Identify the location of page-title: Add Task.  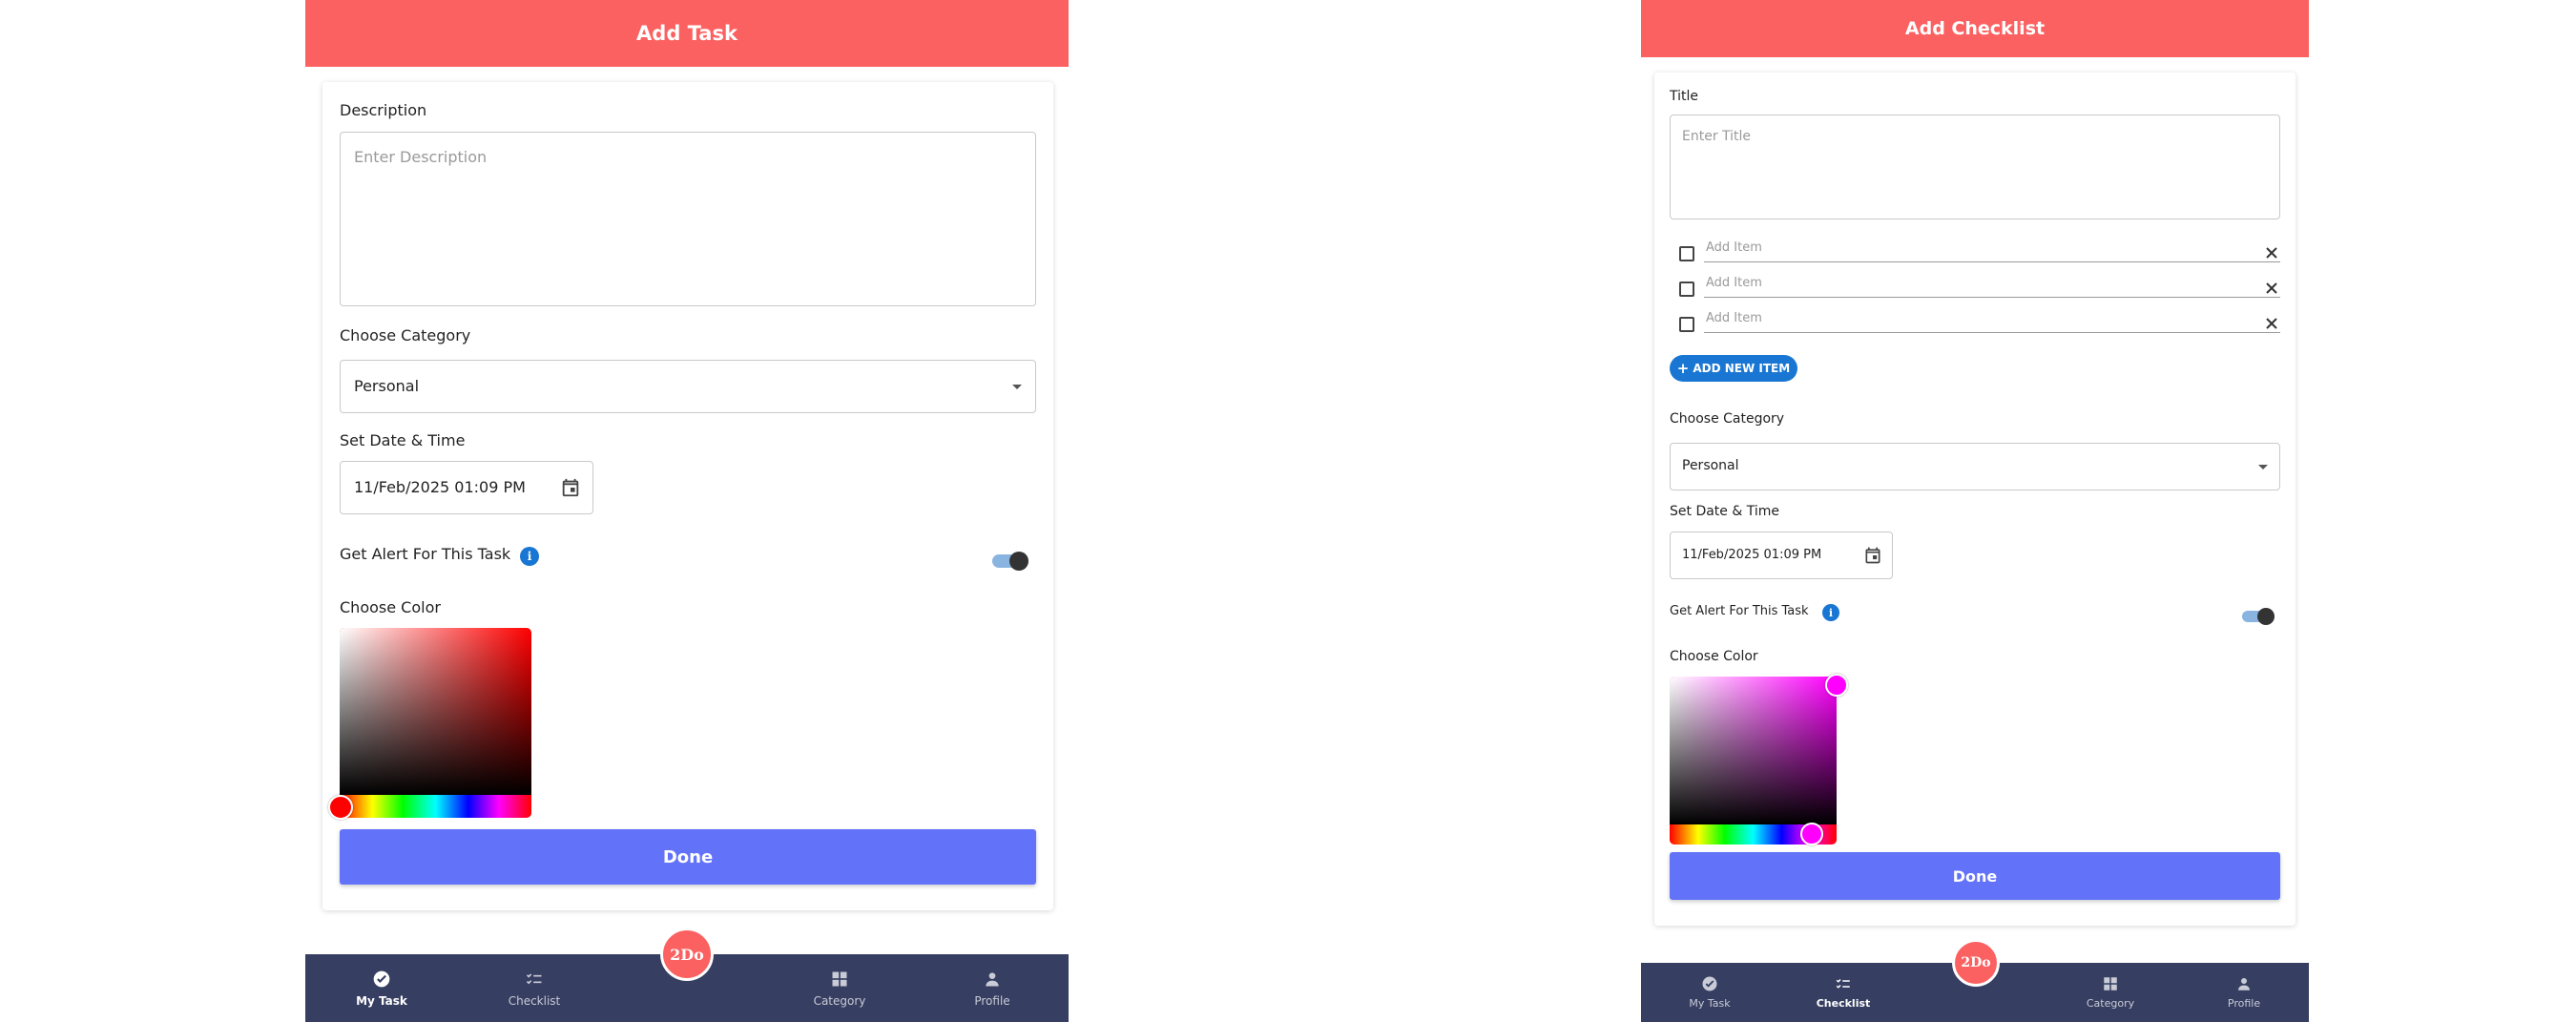
(686, 33).